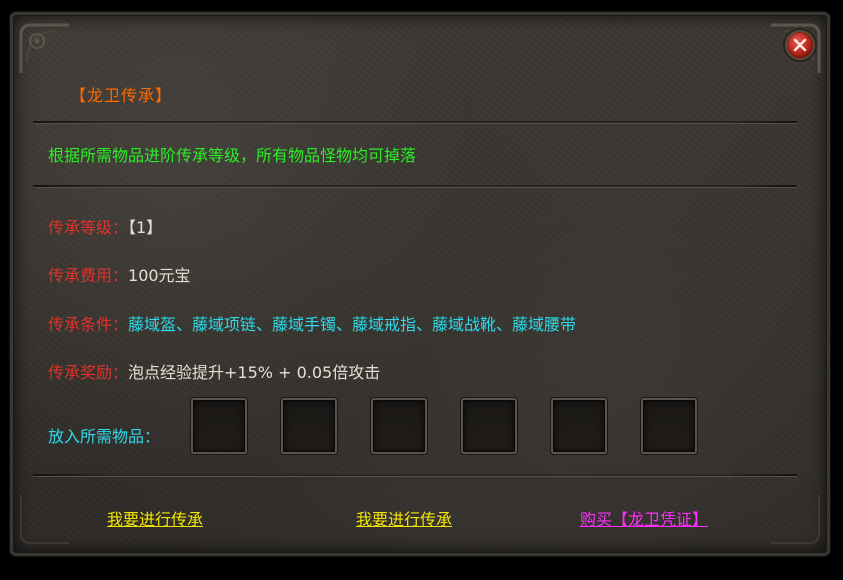  What do you see at coordinates (104, 436) in the screenshot?
I see `slots-label: 放入所需物品：` at bounding box center [104, 436].